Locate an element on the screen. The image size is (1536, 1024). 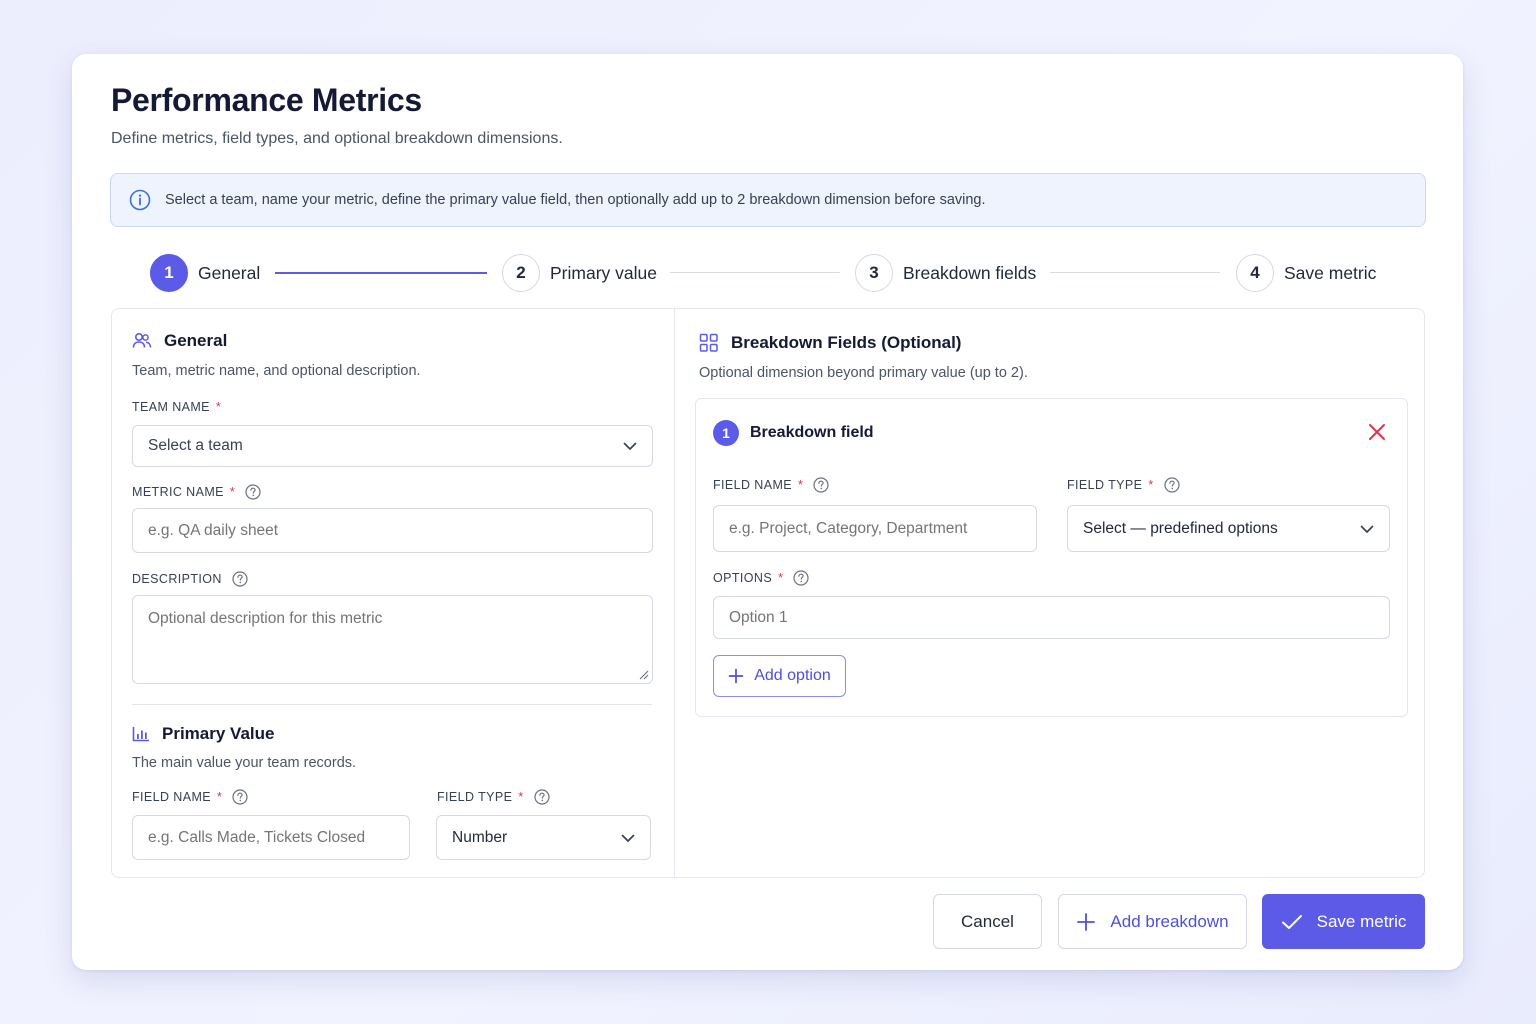
step-breakdown-fields: 3 Breakdown fields is located at coordinates (945, 273).